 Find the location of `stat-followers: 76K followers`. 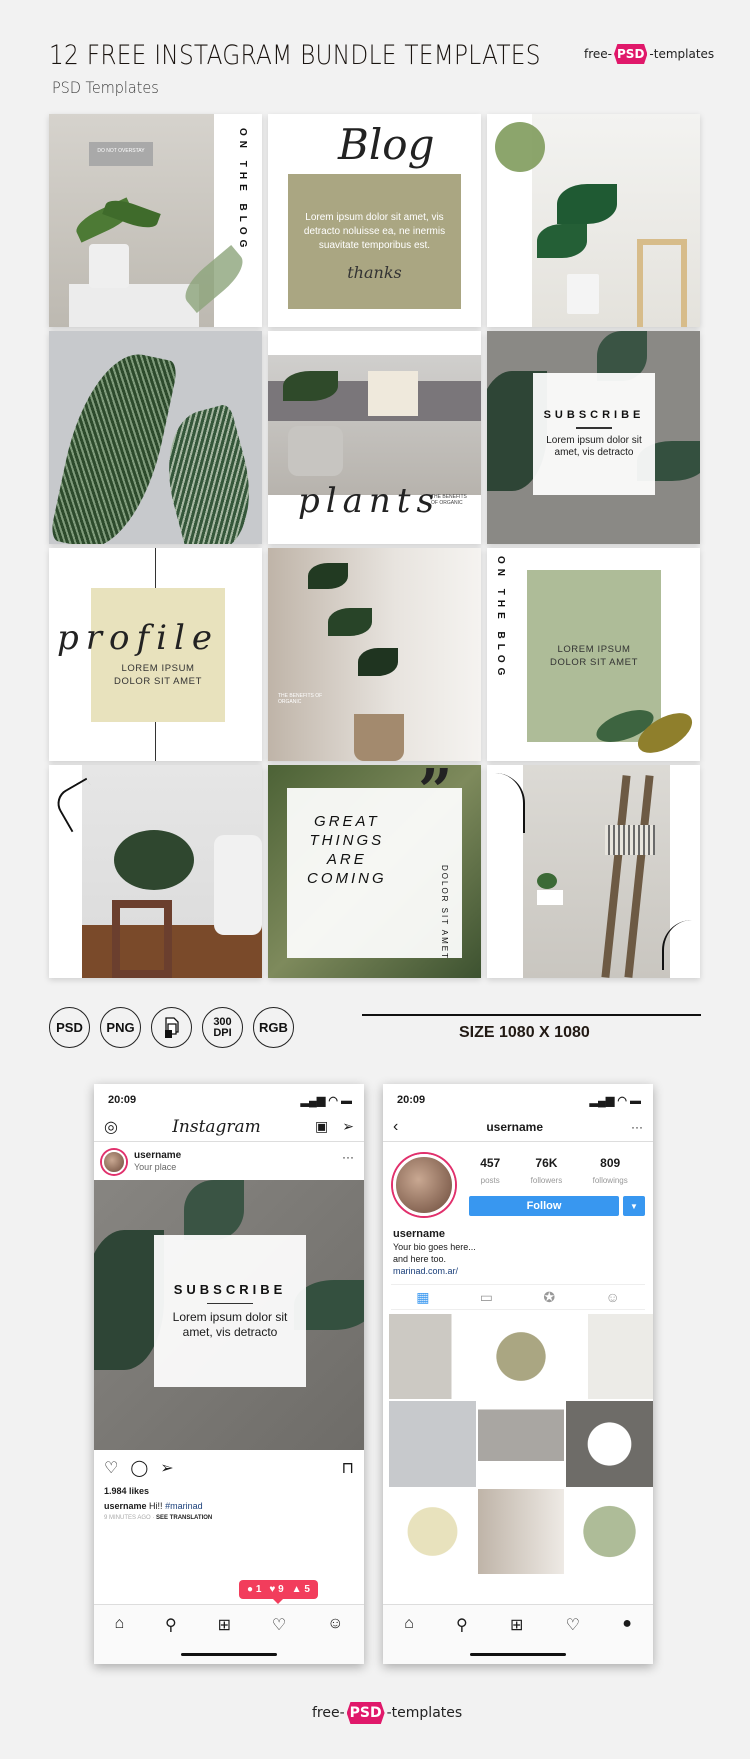

stat-followers: 76K followers is located at coordinates (547, 1172).